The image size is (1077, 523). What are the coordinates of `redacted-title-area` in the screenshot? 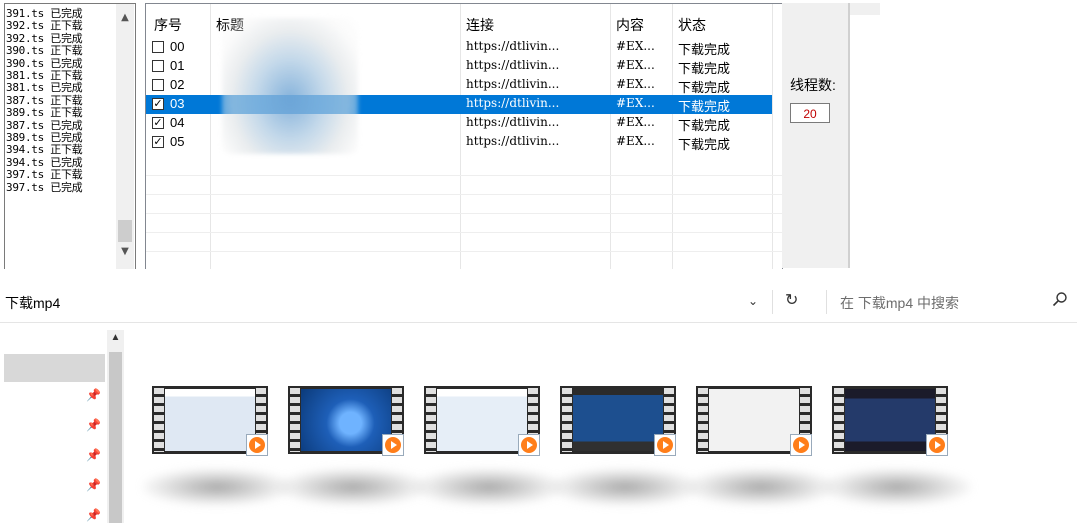 It's located at (290, 86).